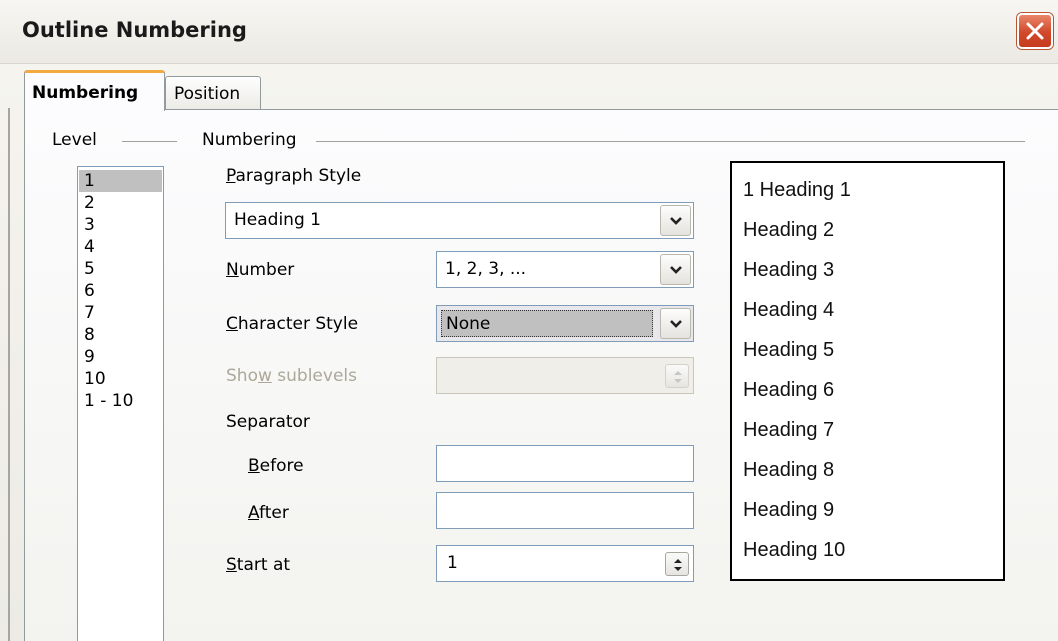  What do you see at coordinates (274, 513) in the screenshot?
I see `after-label-text: fter` at bounding box center [274, 513].